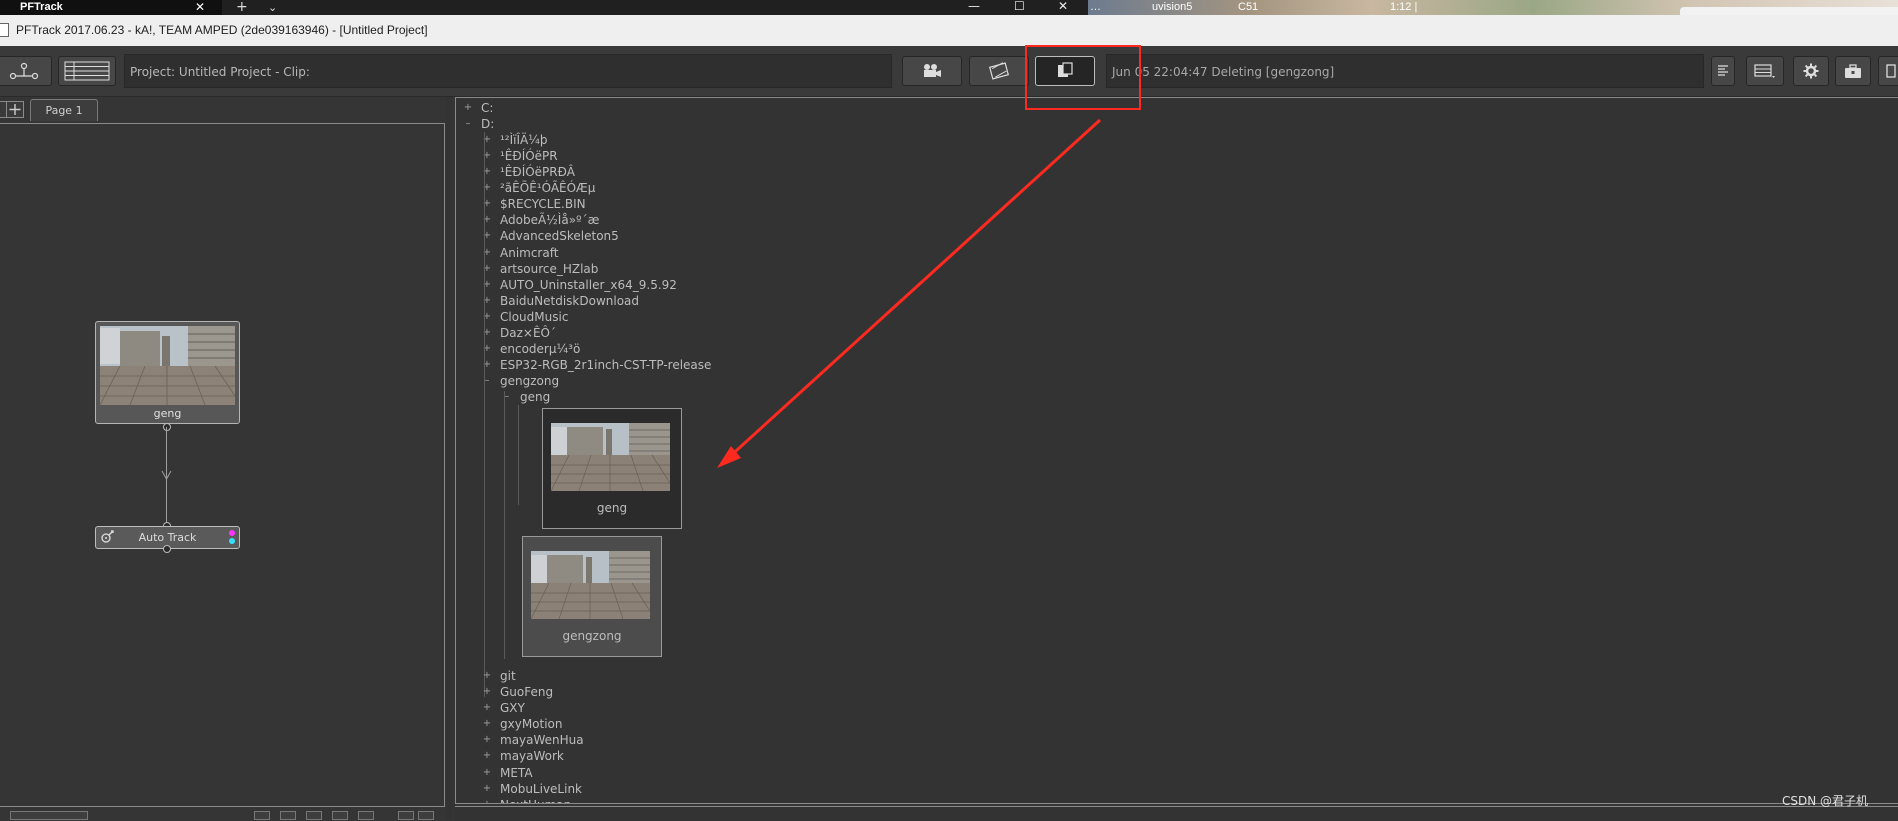 The height and width of the screenshot is (821, 1898). Describe the element at coordinates (529, 381) in the screenshot. I see `tree-folder-item: gengzong` at that location.